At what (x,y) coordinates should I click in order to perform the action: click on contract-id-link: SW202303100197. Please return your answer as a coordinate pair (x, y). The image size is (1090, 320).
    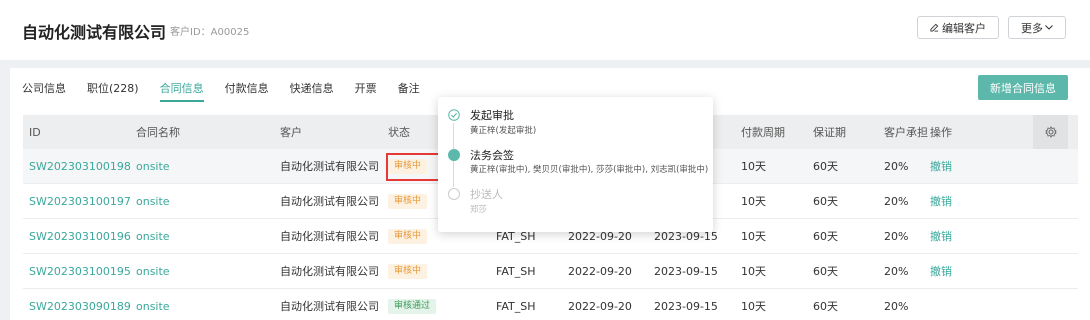
    Looking at the image, I should click on (80, 201).